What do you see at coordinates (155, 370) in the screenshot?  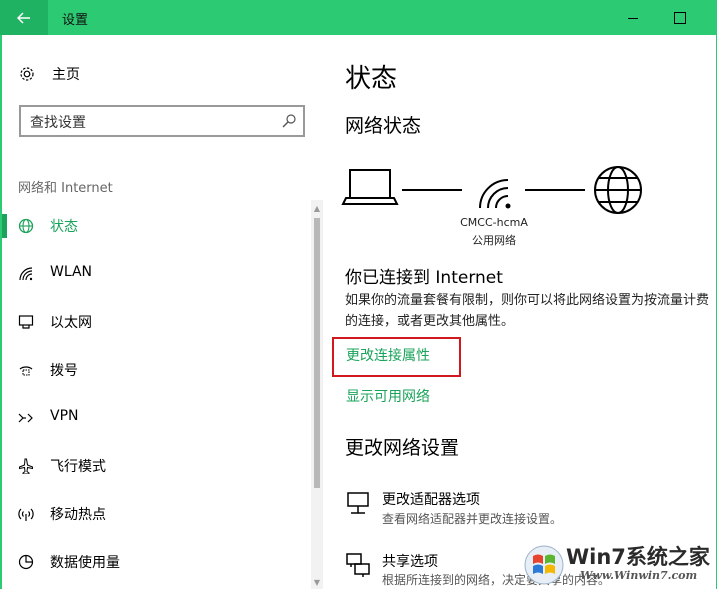 I see `sidebar-item-dialup: 拨号` at bounding box center [155, 370].